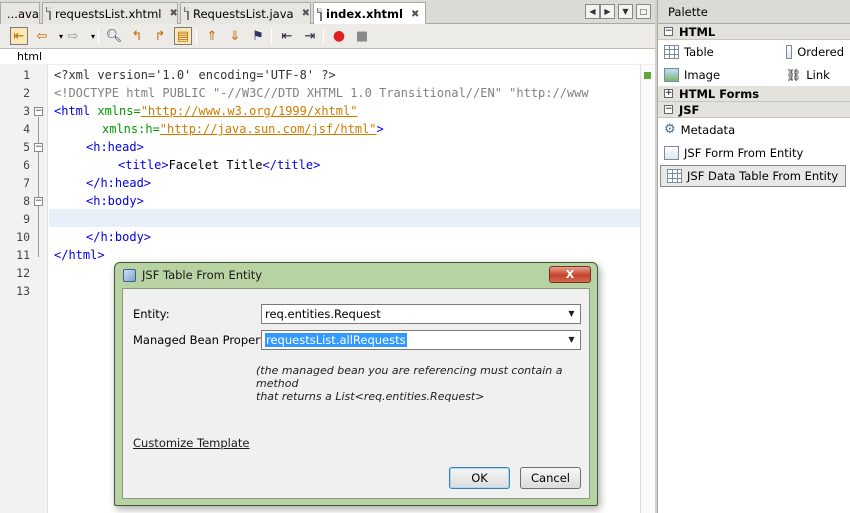 This screenshot has width=850, height=513. Describe the element at coordinates (93, 36) in the screenshot. I see `forward-dropdown-icon: ▾` at that location.